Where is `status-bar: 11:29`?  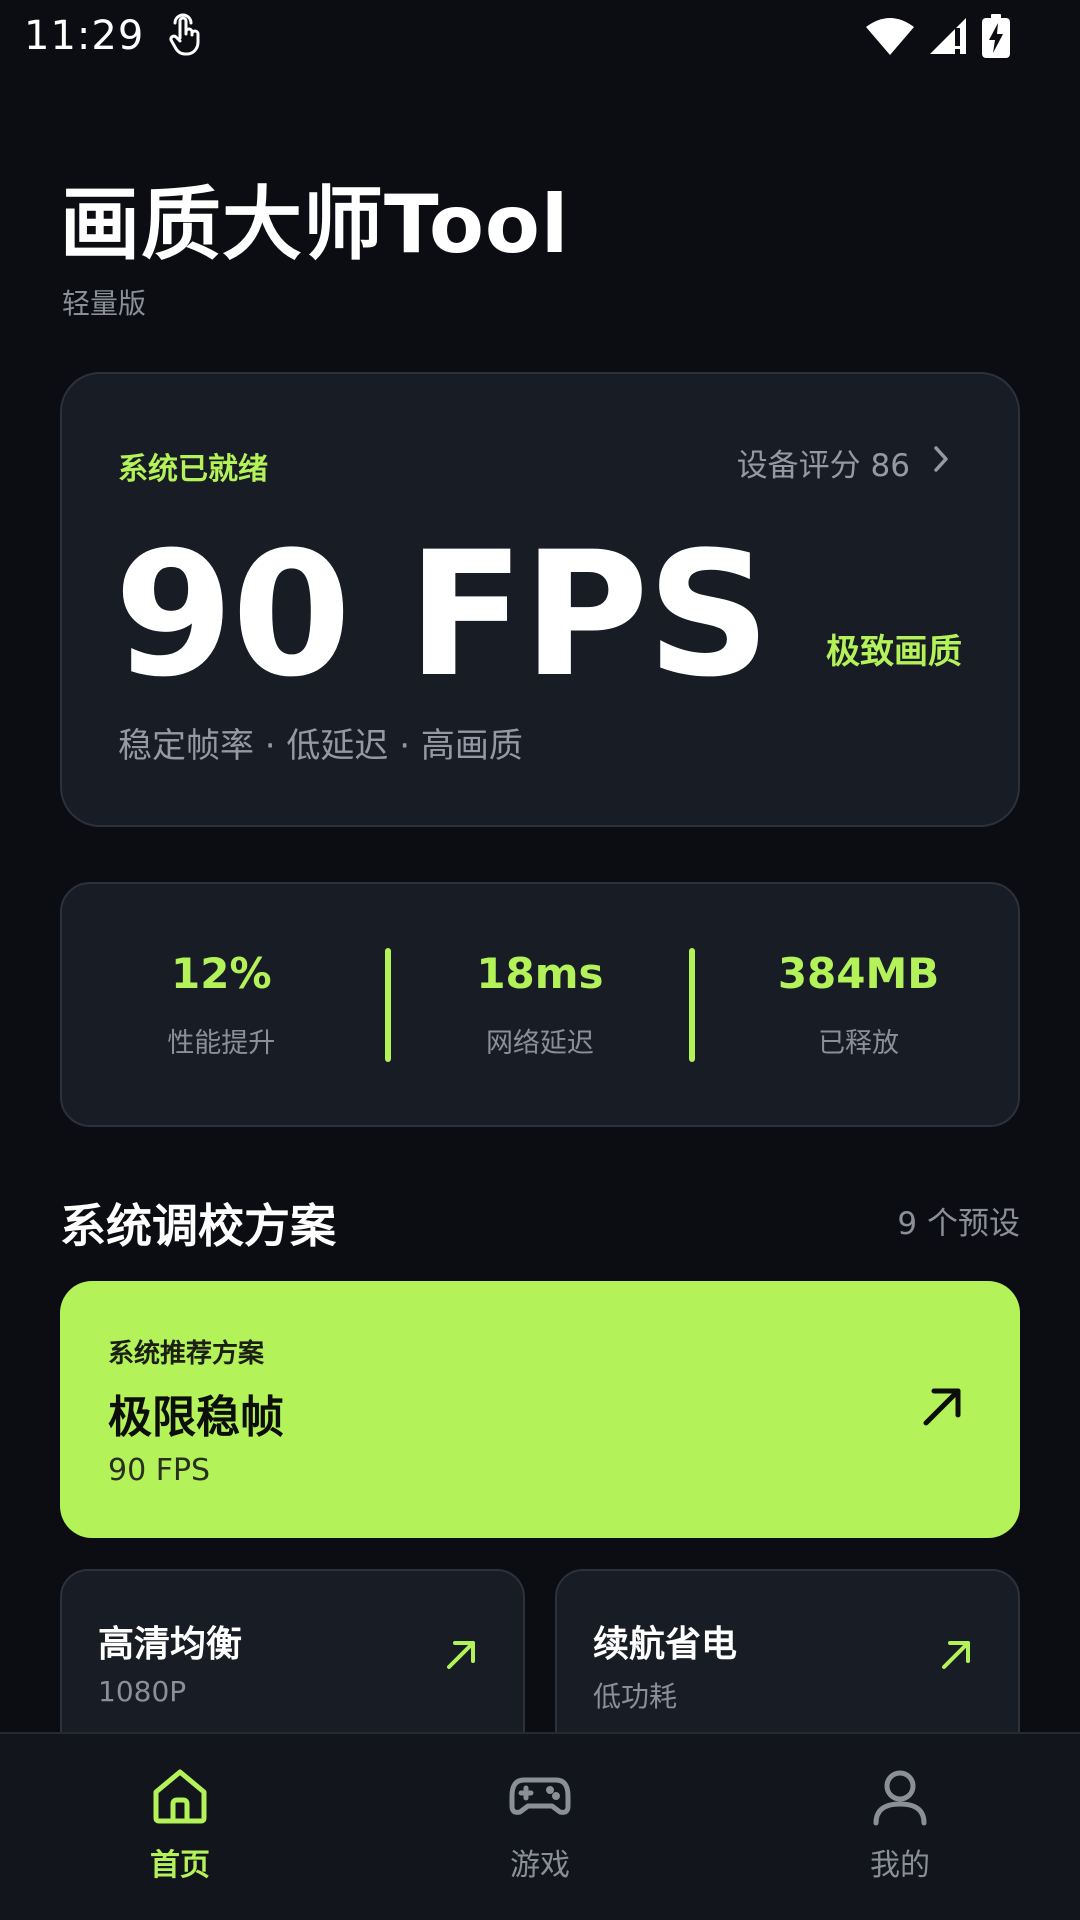 status-bar: 11:29 is located at coordinates (540, 36).